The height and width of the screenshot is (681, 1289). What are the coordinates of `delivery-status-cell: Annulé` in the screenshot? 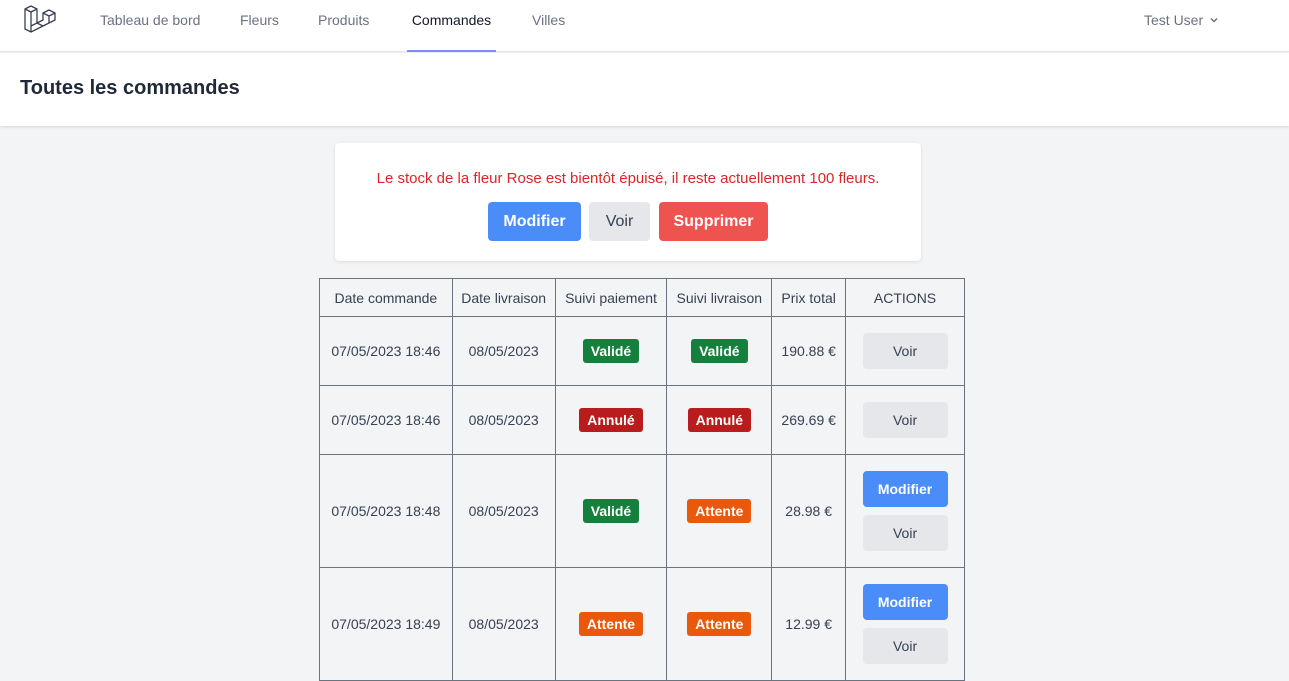 It's located at (719, 420).